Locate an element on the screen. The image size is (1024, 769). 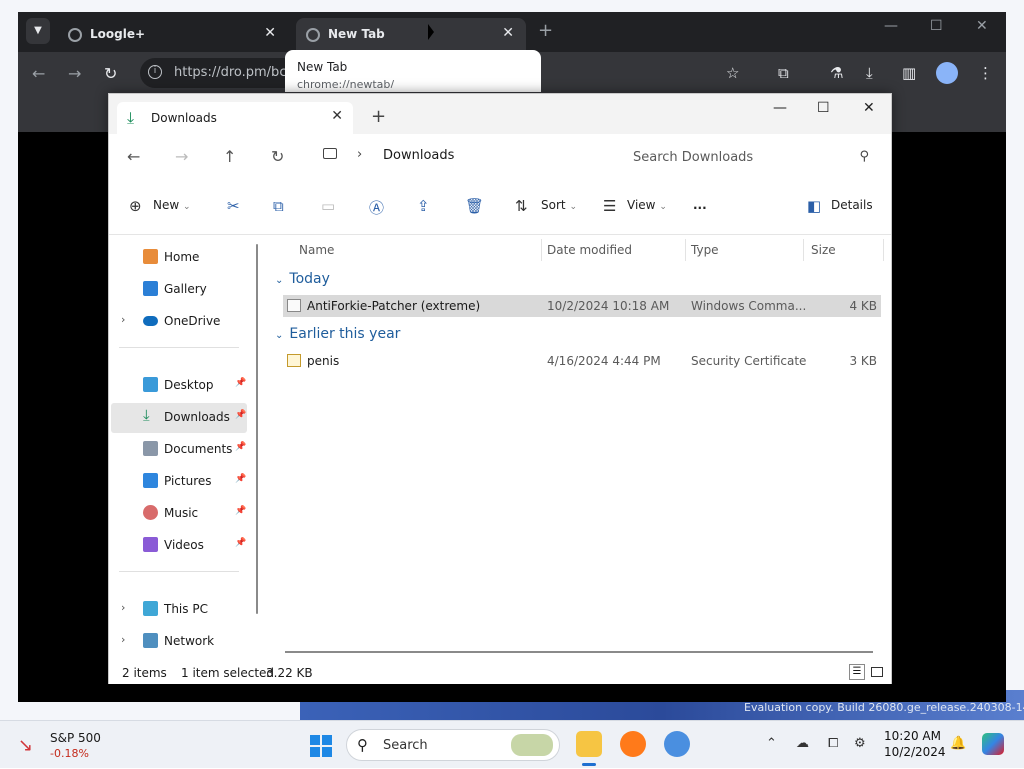
menu-kebab-icon: ⋮ is located at coordinates (985, 73).